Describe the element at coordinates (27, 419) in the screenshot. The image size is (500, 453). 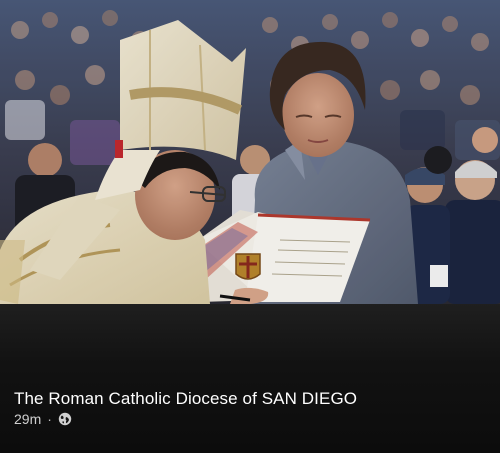
I see `post-timestamp: 29m` at that location.